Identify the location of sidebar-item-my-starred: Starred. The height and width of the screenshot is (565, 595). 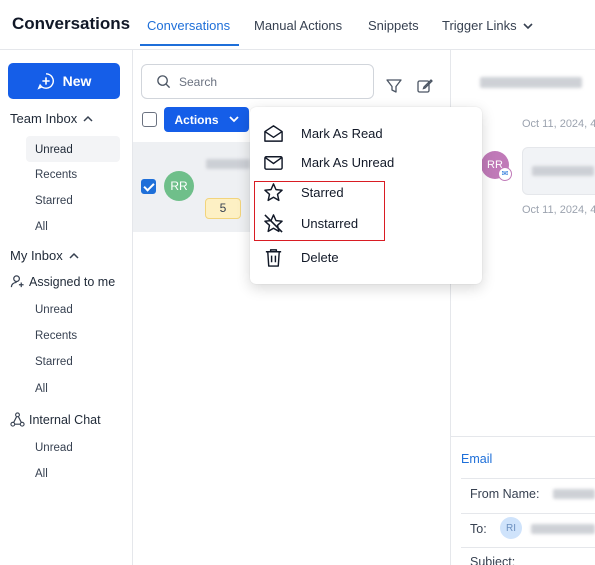
(54, 362).